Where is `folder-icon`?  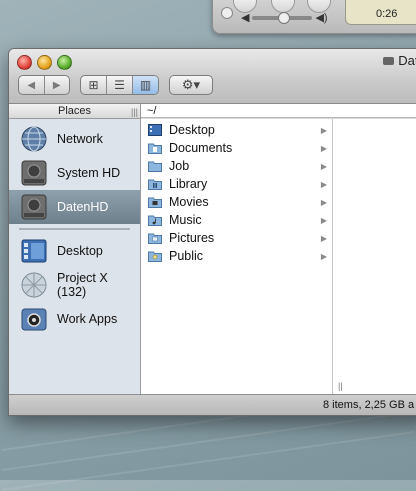 folder-icon is located at coordinates (155, 166).